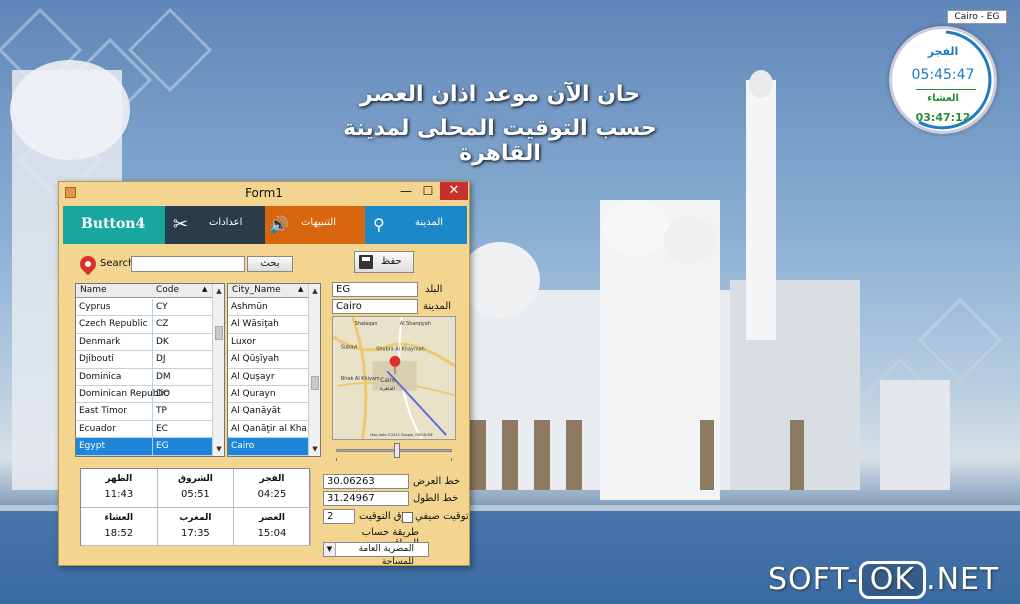 This screenshot has width=1020, height=604. What do you see at coordinates (269, 412) in the screenshot?
I see `city-row: Al Qanāyāt` at bounding box center [269, 412].